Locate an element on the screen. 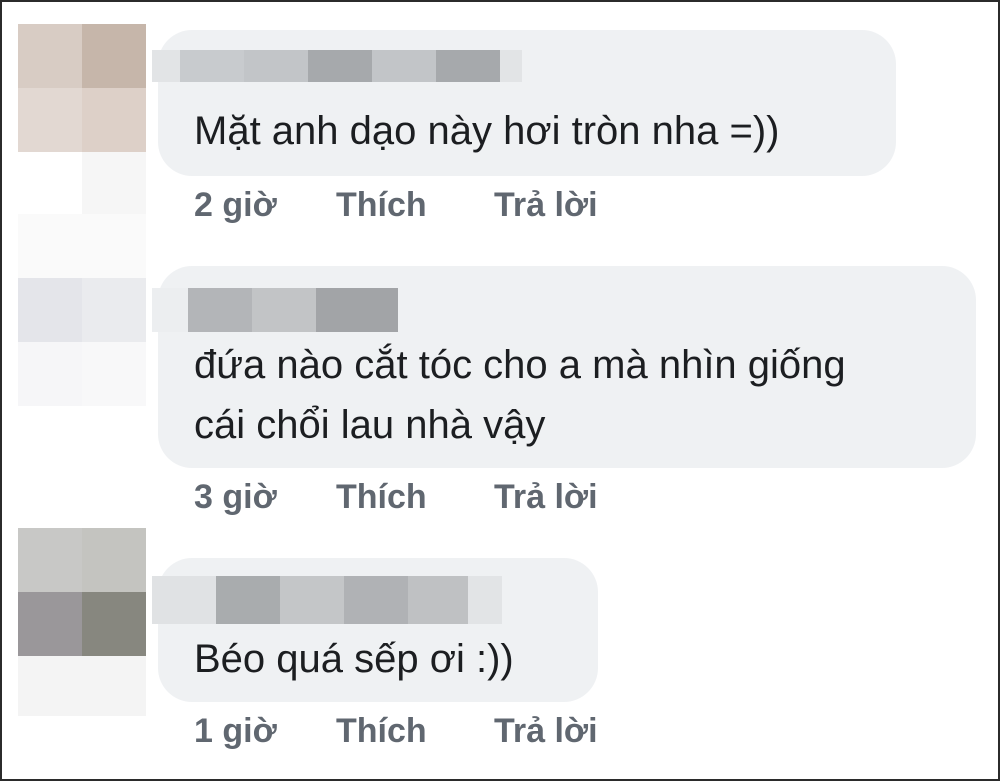 The height and width of the screenshot is (781, 1000). comment-text: đứa nào cắt tóc cho a mà nhìn giống is located at coordinates (520, 365).